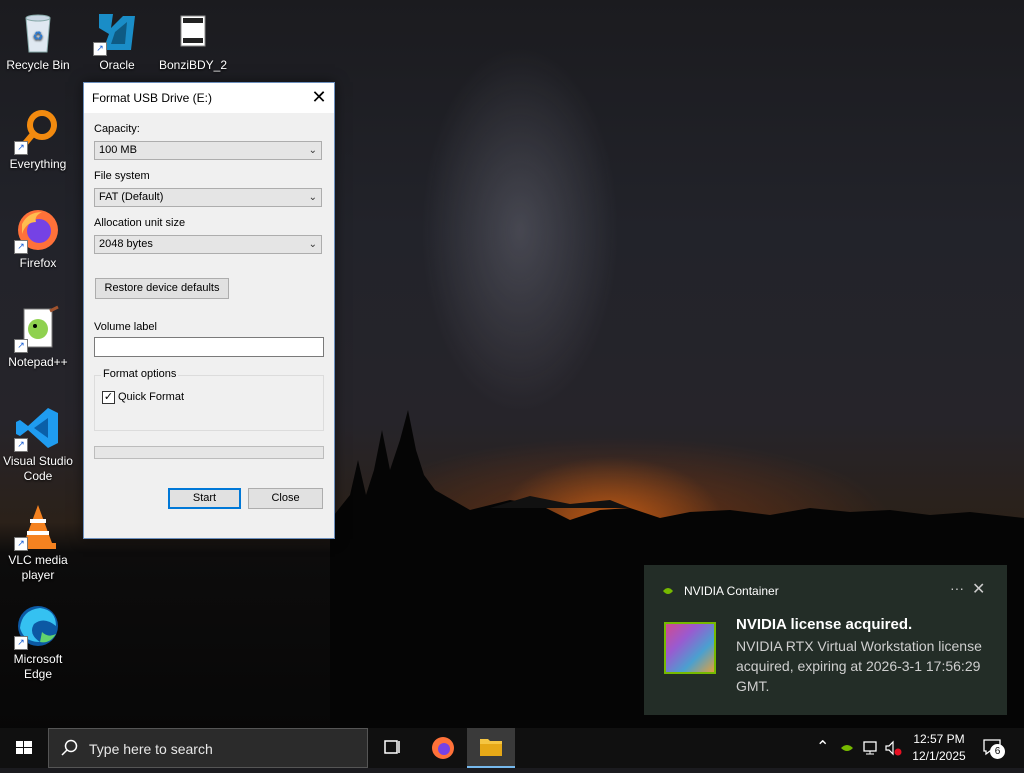 The image size is (1024, 773). I want to click on show-hidden-icons-chevron-up-icon: ⌃, so click(822, 747).